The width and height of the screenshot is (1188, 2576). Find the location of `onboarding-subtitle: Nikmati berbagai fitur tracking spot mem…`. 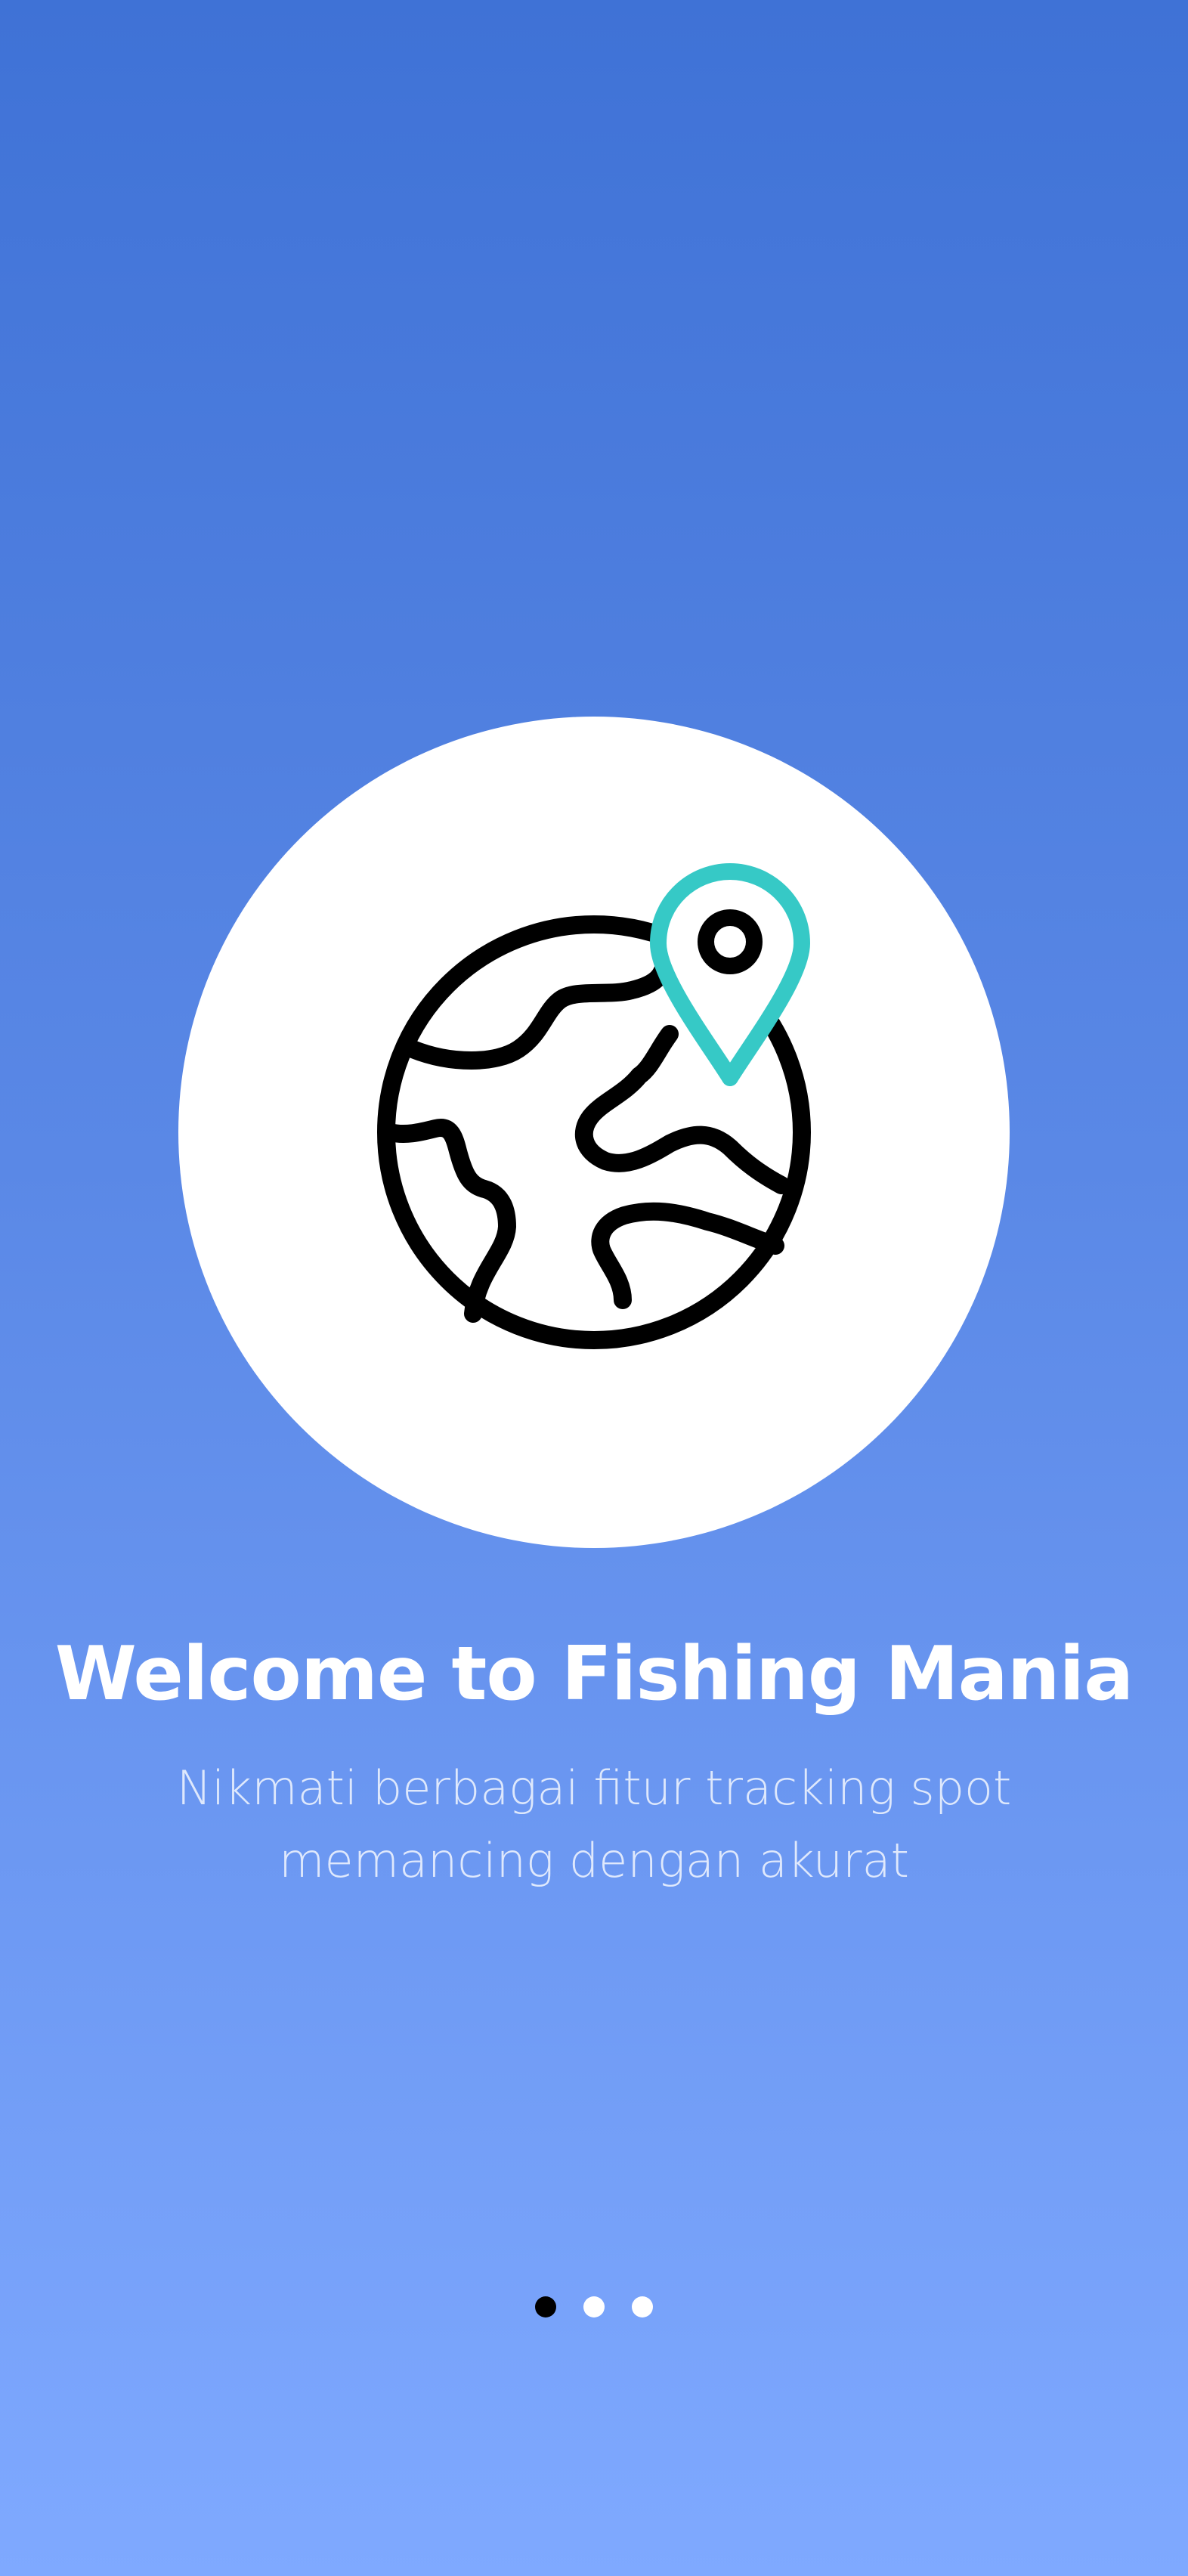

onboarding-subtitle: Nikmati berbagai fitur tracking spot mem… is located at coordinates (594, 1824).